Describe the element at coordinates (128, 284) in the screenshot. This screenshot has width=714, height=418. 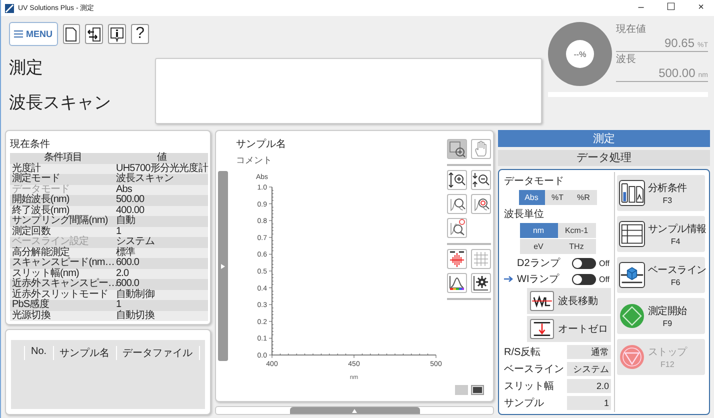
I see `table-cell-text: 600.0` at that location.